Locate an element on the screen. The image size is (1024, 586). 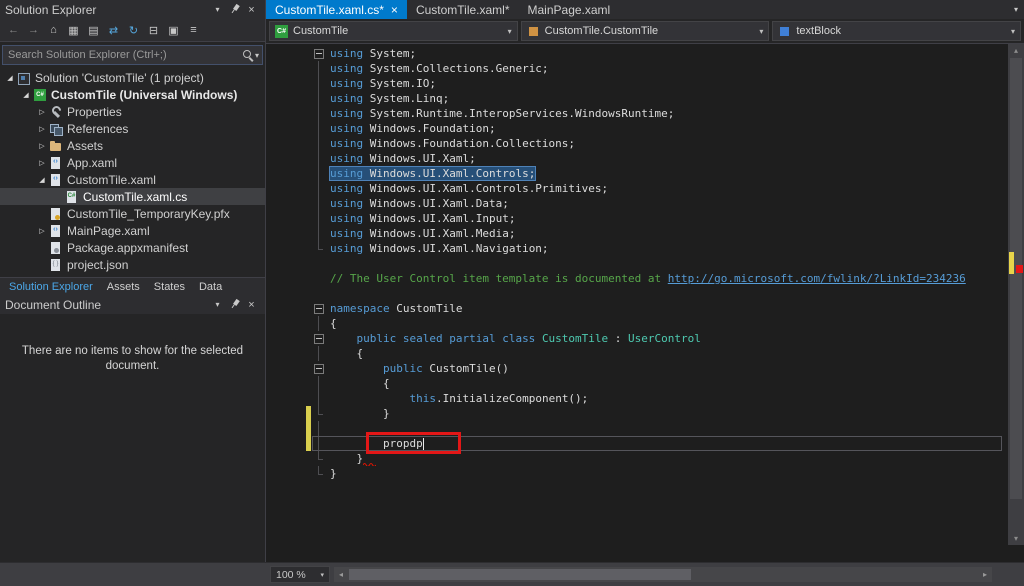
code-line: public CustomTile() is located at coordinates (637, 368).